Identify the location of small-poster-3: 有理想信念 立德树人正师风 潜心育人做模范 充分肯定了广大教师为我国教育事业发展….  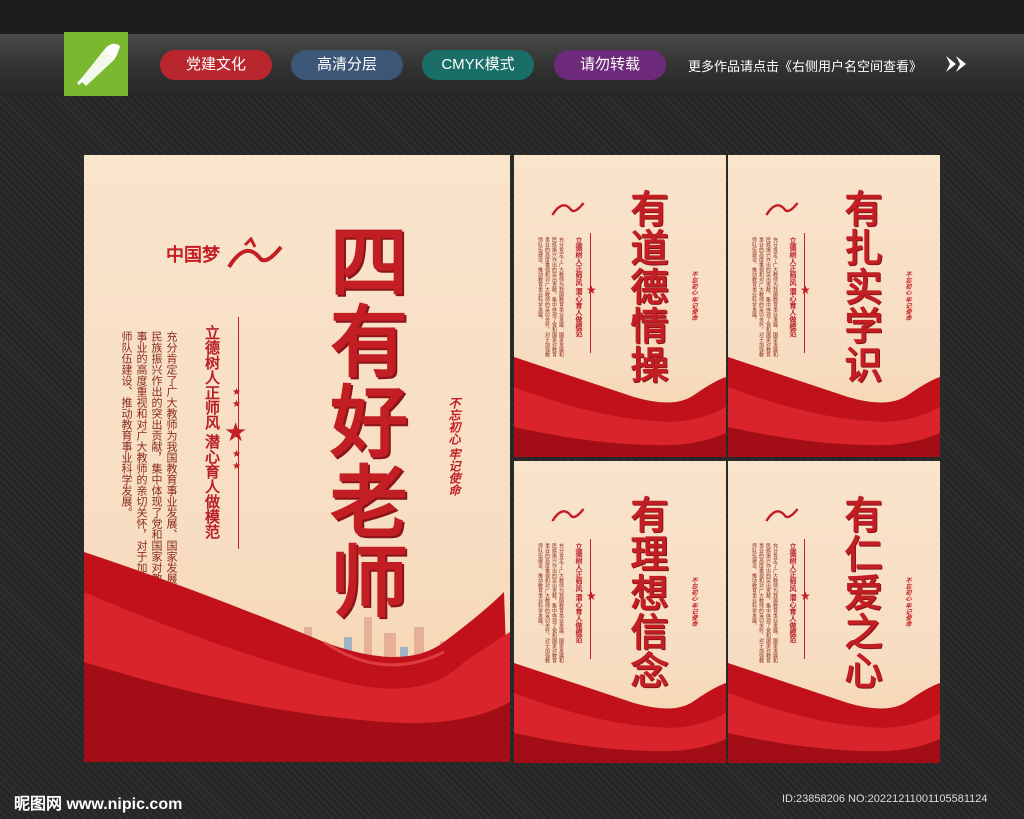
(620, 612).